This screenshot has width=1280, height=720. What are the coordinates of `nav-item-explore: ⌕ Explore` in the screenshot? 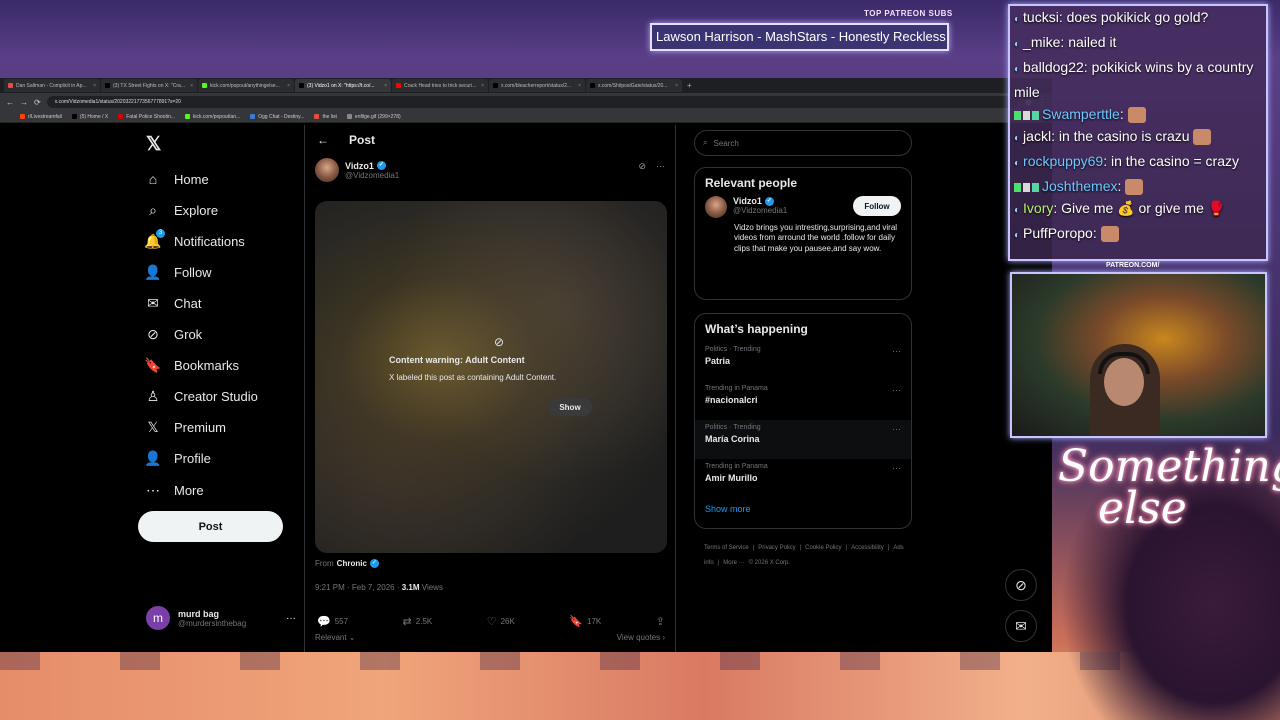 It's located at (181, 210).